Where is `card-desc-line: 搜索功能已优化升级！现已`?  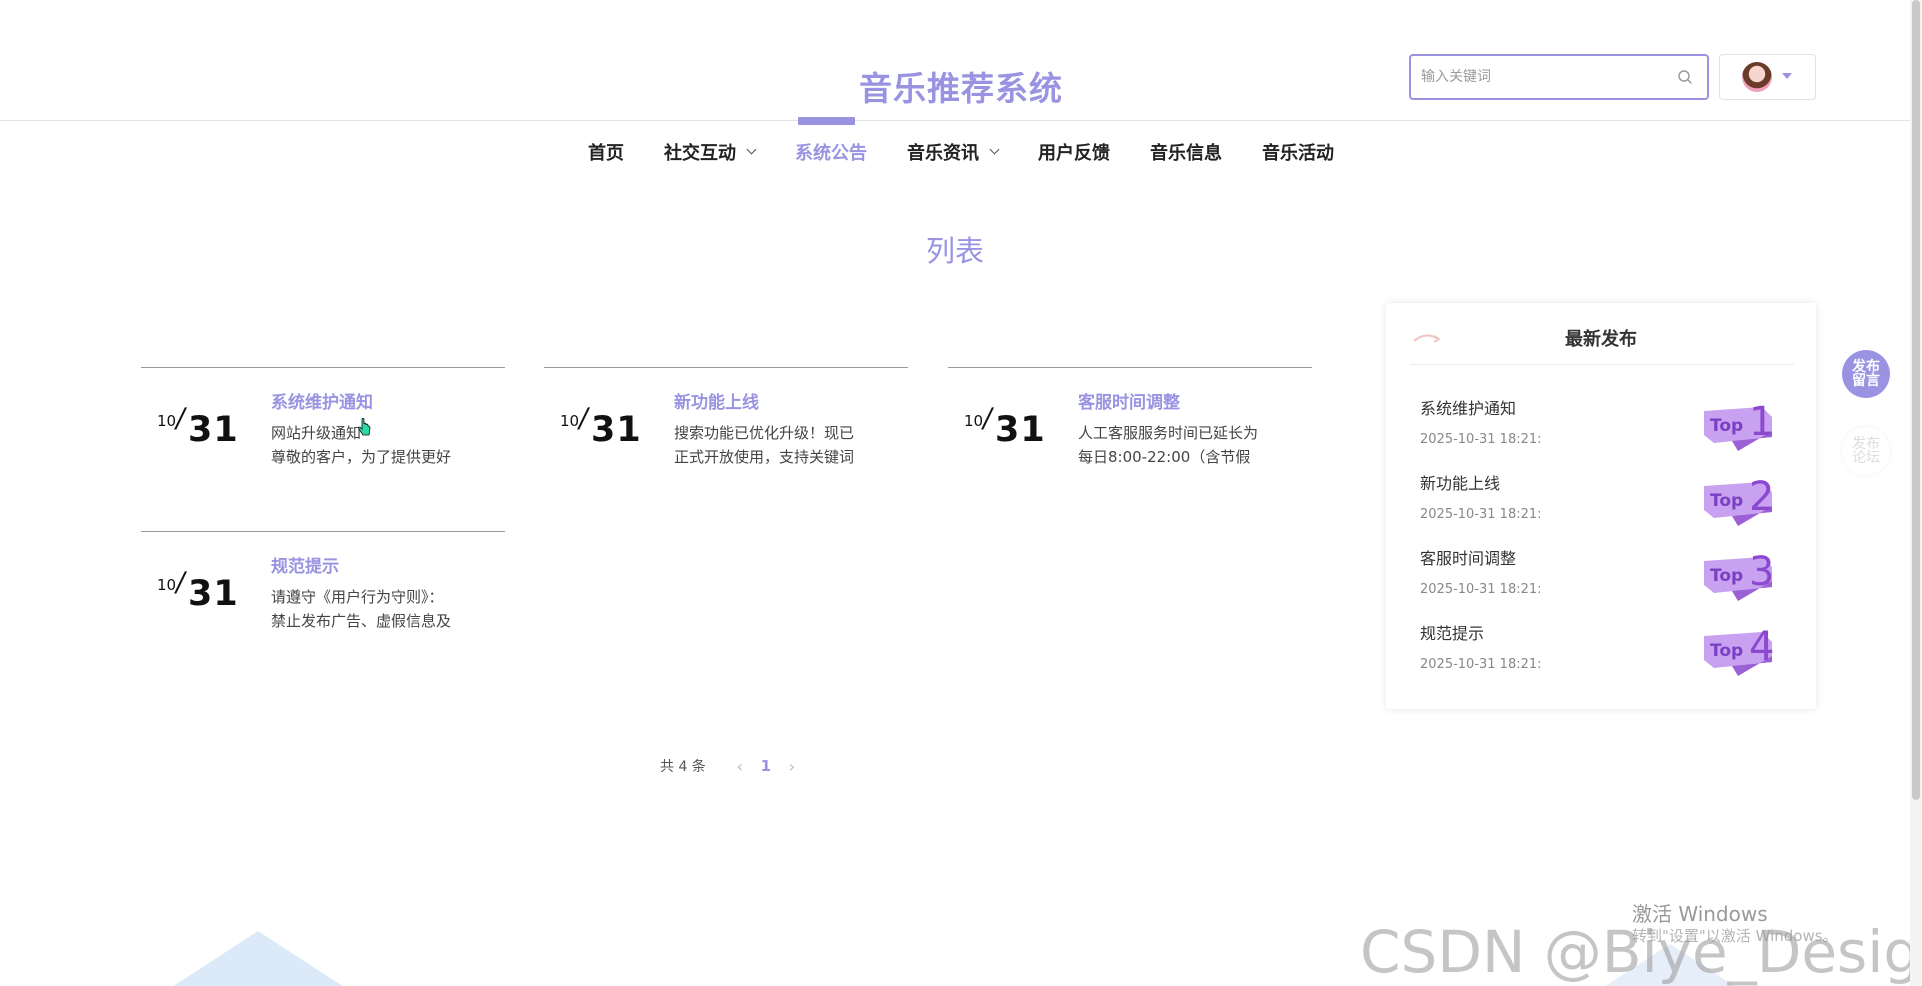
card-desc-line: 搜索功能已优化升级！现已 is located at coordinates (764, 433).